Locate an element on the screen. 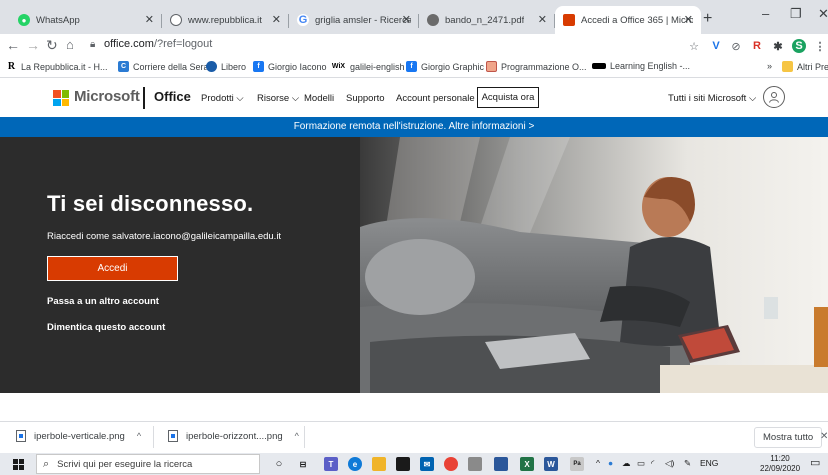 The image size is (828, 475). bookmark-label: Altri Preferiti is located at coordinates (812, 66).